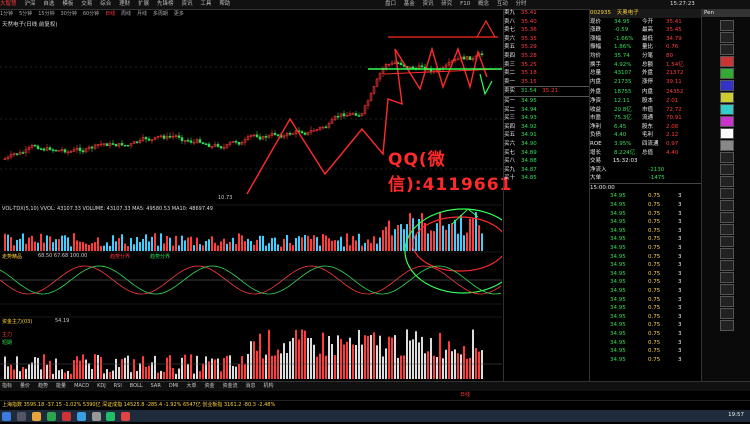  I want to click on wechat-icon, so click(111, 416).